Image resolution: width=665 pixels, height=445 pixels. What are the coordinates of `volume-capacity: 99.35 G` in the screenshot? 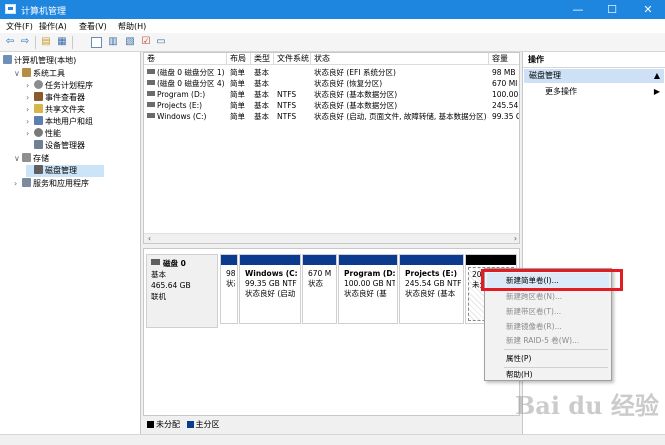 It's located at (506, 116).